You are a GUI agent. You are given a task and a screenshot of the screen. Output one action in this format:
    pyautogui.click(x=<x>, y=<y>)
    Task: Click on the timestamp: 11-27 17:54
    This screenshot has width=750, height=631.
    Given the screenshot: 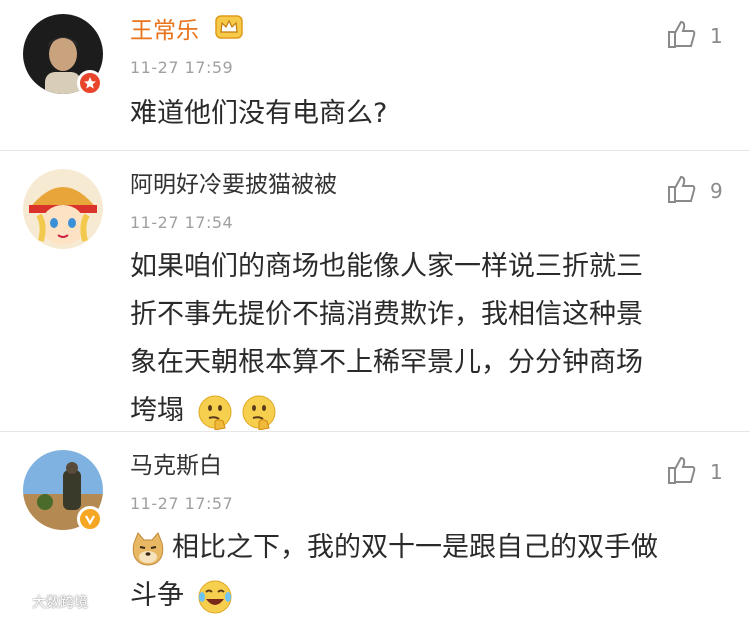 What is the action you would take?
    pyautogui.click(x=182, y=222)
    